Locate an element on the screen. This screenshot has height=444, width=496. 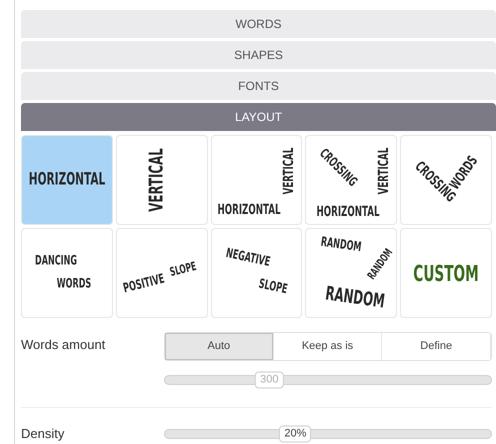
section-tab: WORDS is located at coordinates (258, 24).